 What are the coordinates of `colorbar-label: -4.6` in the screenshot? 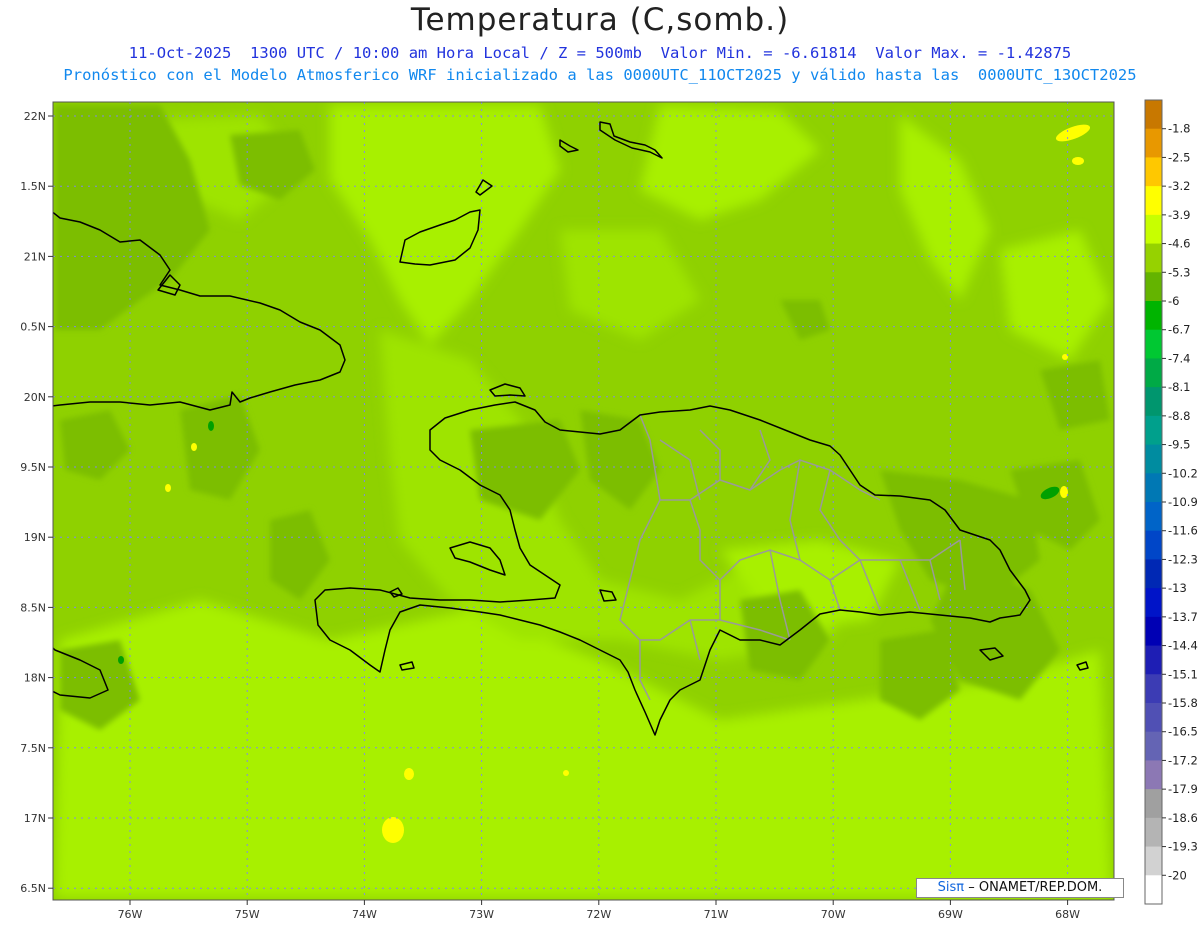 It's located at (1179, 244).